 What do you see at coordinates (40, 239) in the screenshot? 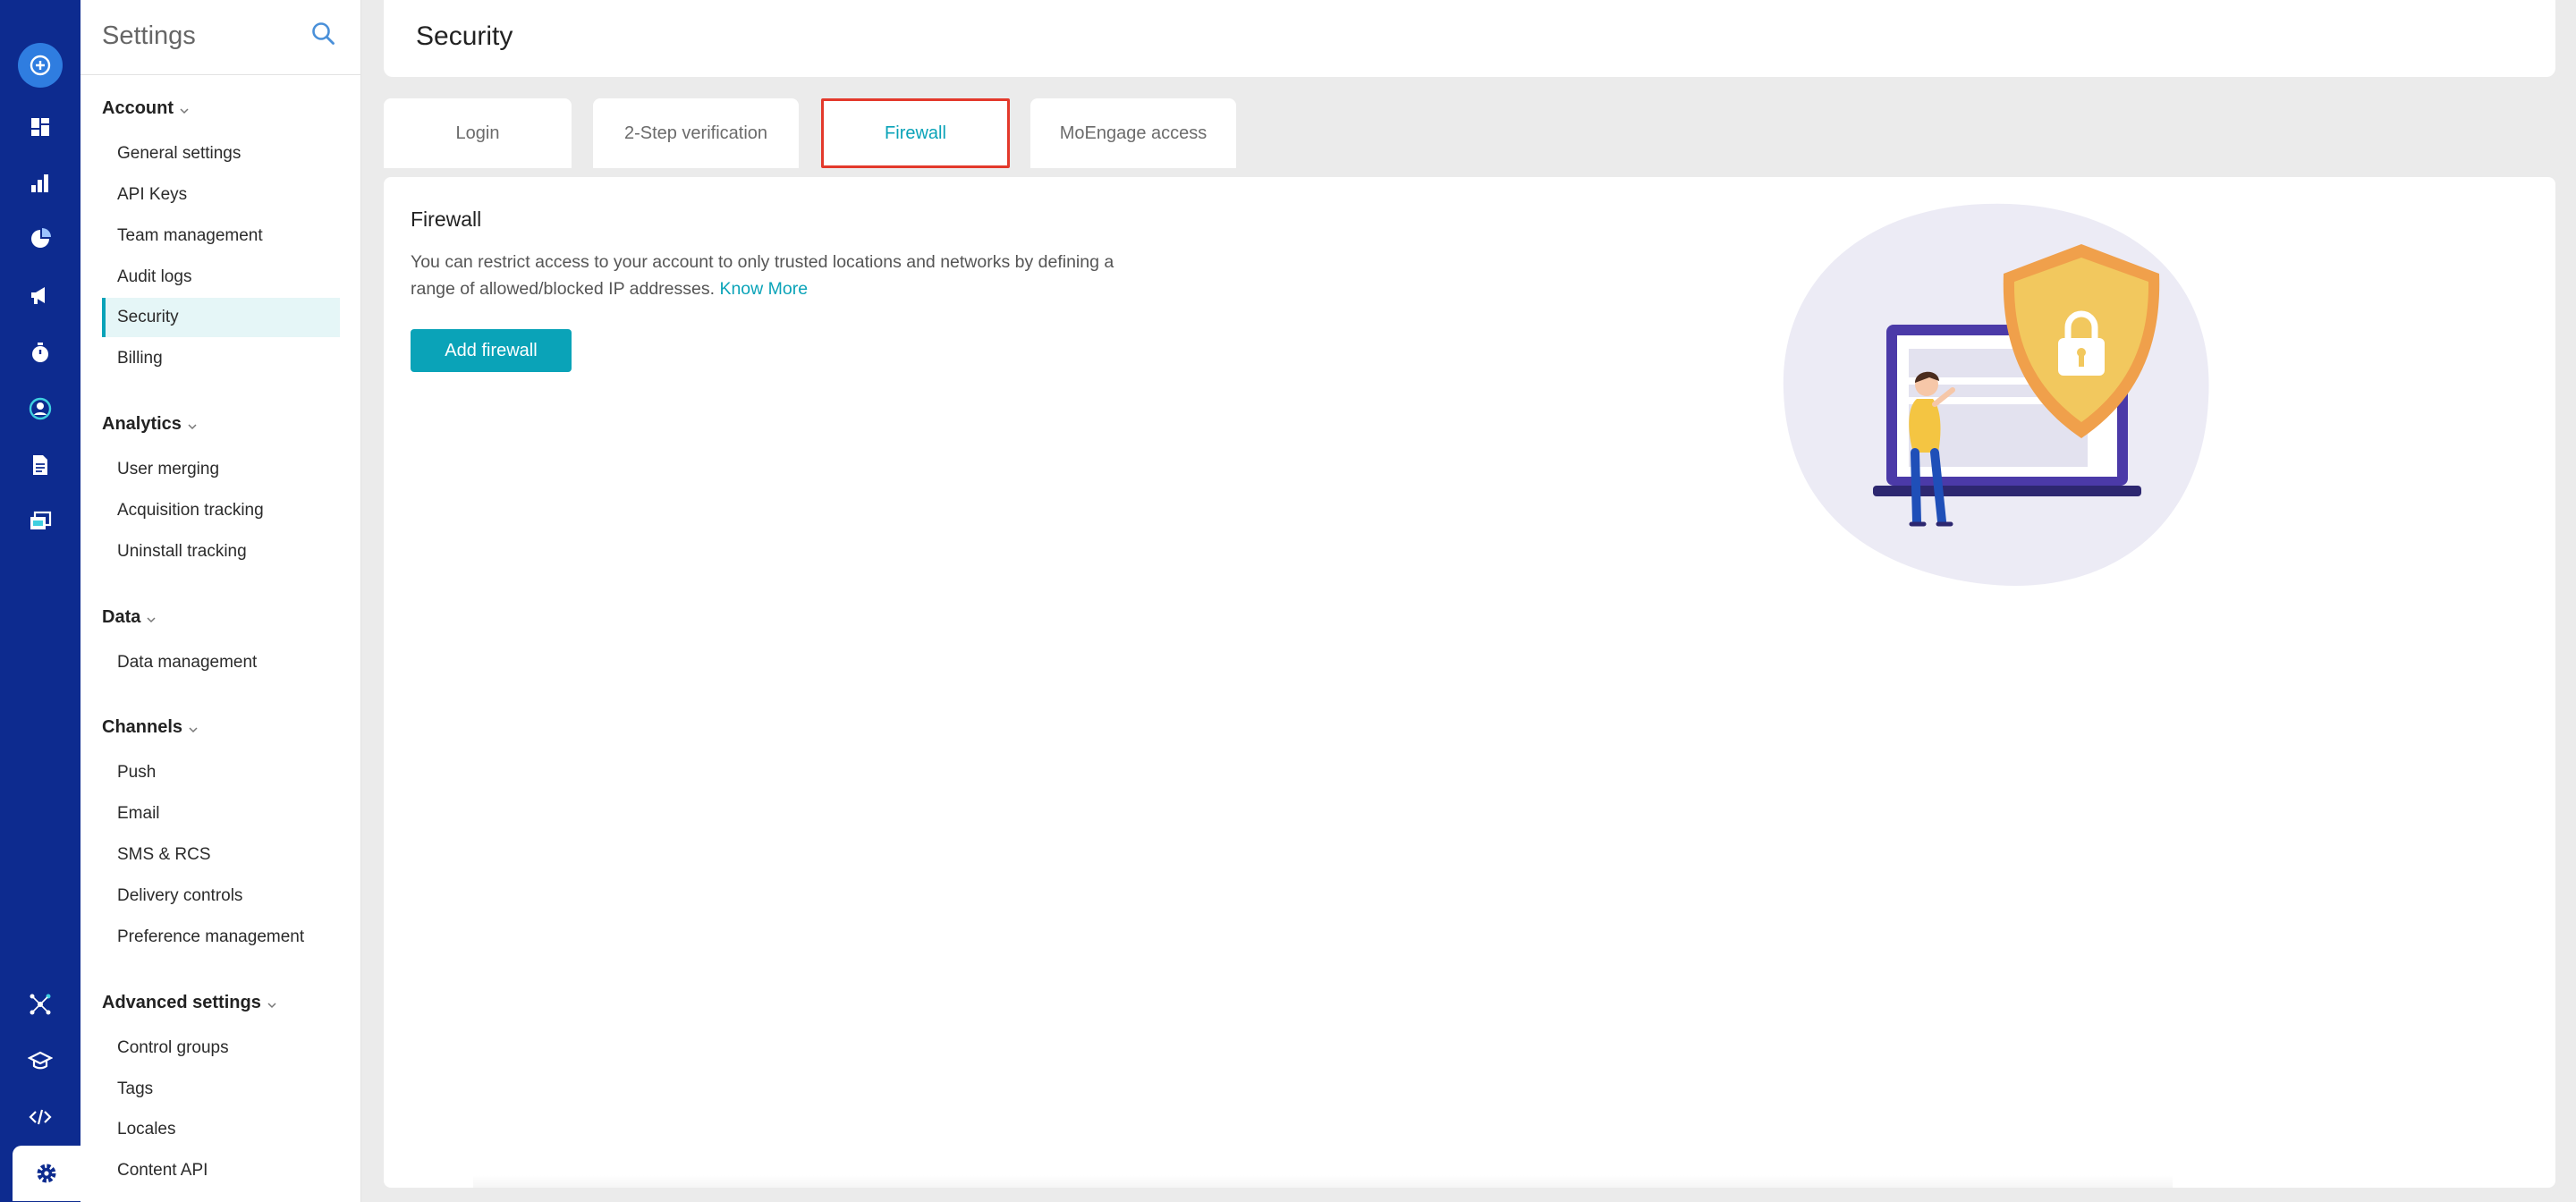
I see `pie-chart-icon` at bounding box center [40, 239].